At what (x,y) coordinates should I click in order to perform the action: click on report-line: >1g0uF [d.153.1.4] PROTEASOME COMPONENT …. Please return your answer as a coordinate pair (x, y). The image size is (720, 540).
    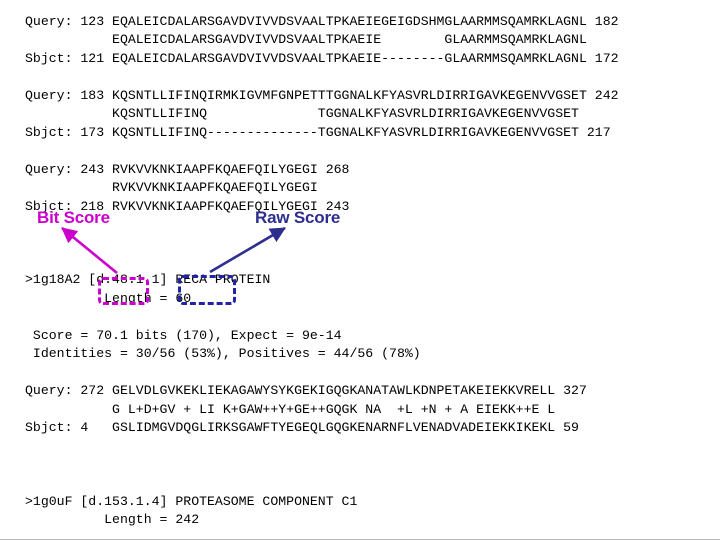
    Looking at the image, I should click on (191, 501).